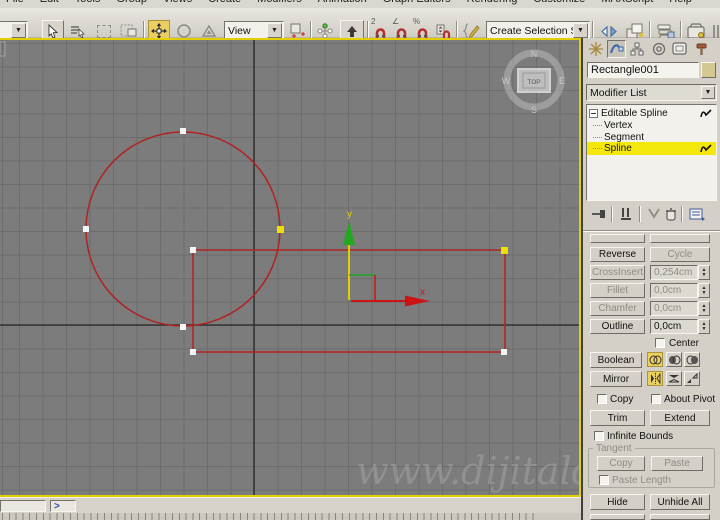 This screenshot has height=520, width=720. What do you see at coordinates (654, 213) in the screenshot?
I see `make-unique-icon` at bounding box center [654, 213].